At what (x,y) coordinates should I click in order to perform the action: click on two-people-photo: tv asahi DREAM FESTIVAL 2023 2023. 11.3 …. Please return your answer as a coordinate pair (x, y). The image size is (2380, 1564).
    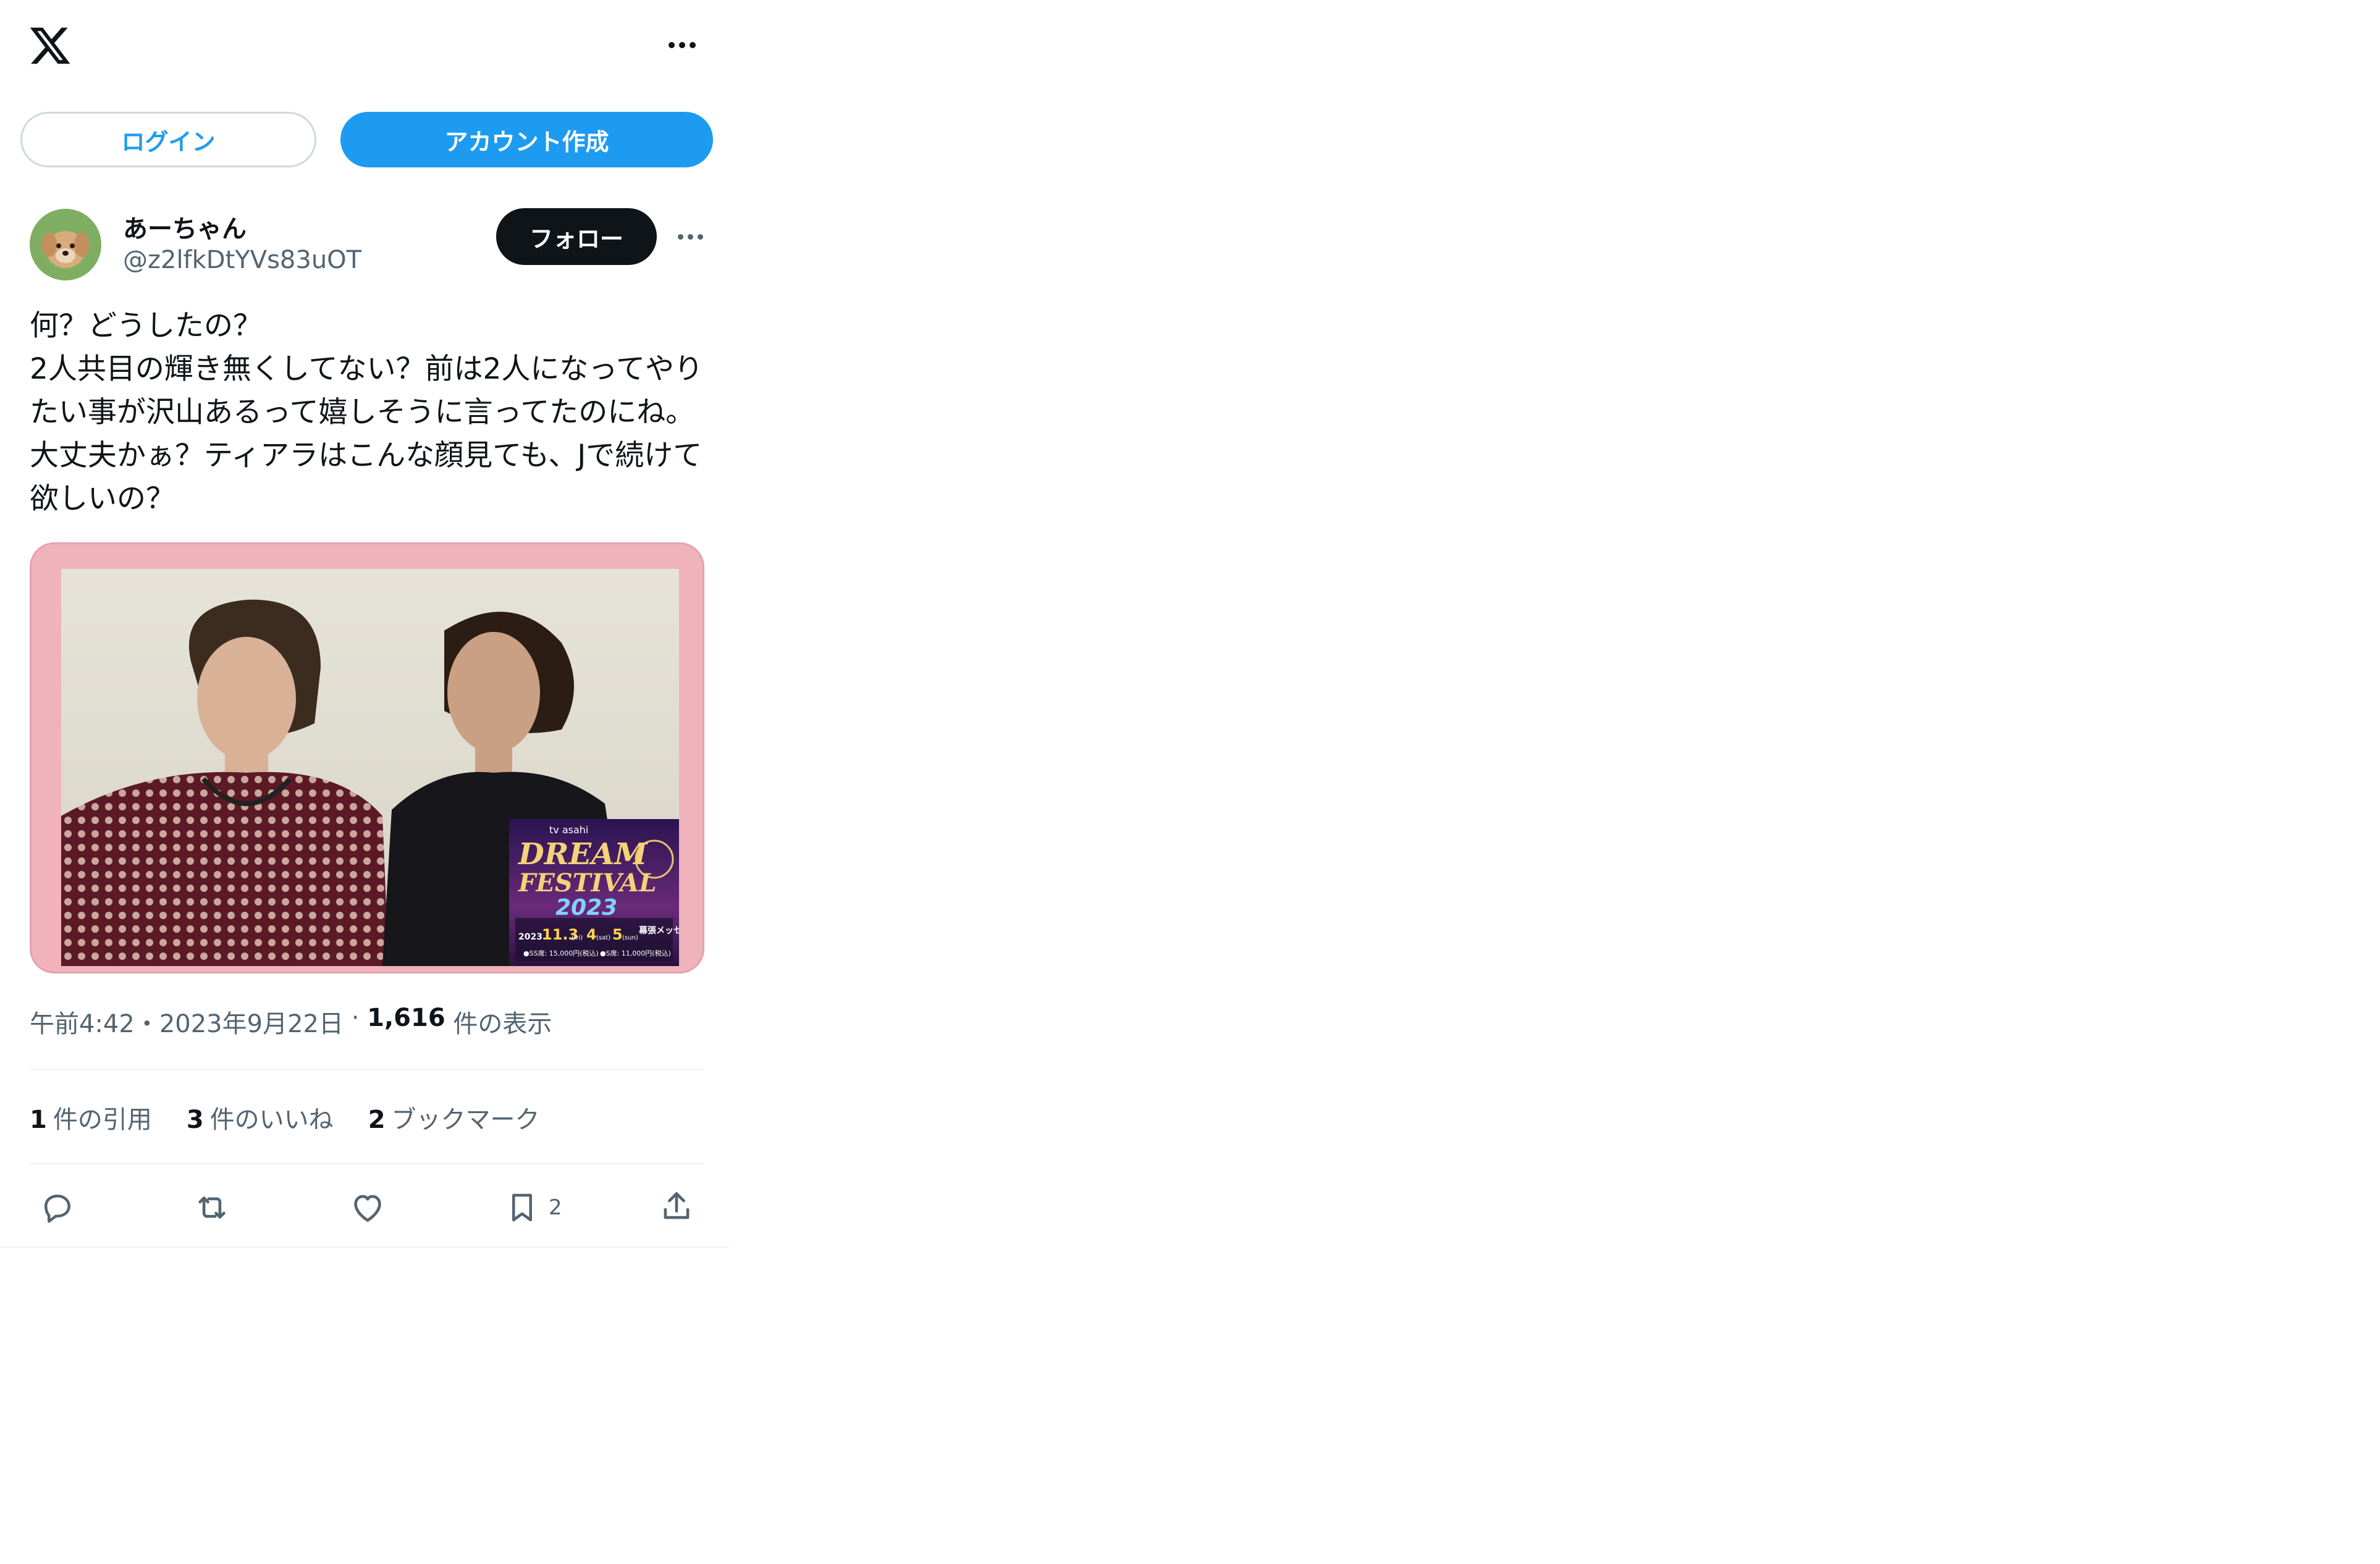
    Looking at the image, I should click on (370, 767).